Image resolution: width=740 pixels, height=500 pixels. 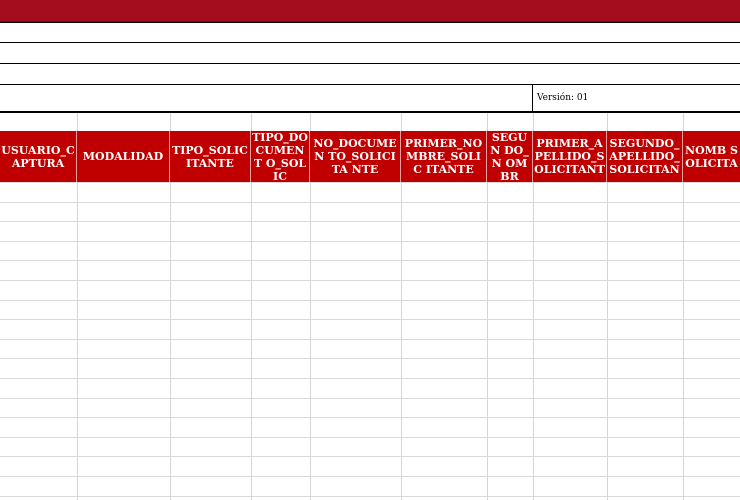 I want to click on column-header-usuario-captura: USUARIO_C APTURA, so click(x=38, y=156).